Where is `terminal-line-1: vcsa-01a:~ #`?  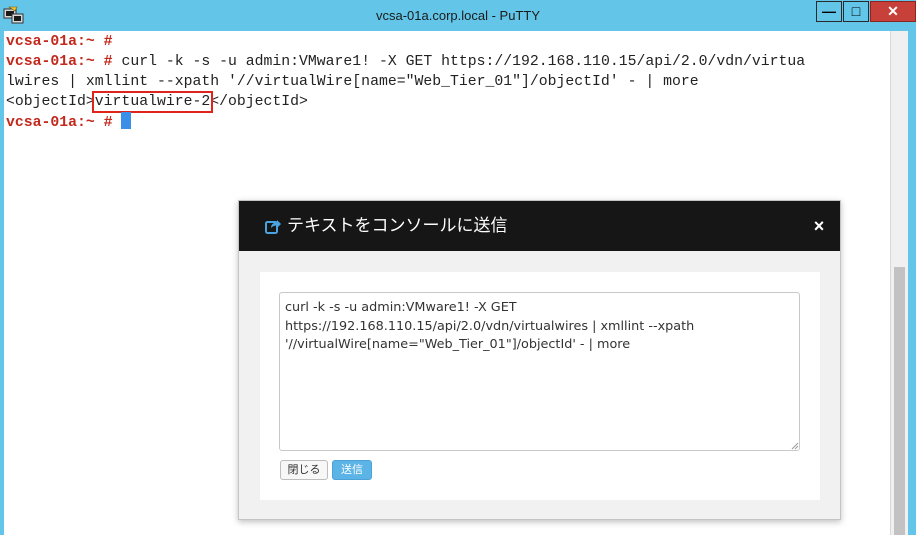
terminal-line-1: vcsa-01a:~ # is located at coordinates (59, 42).